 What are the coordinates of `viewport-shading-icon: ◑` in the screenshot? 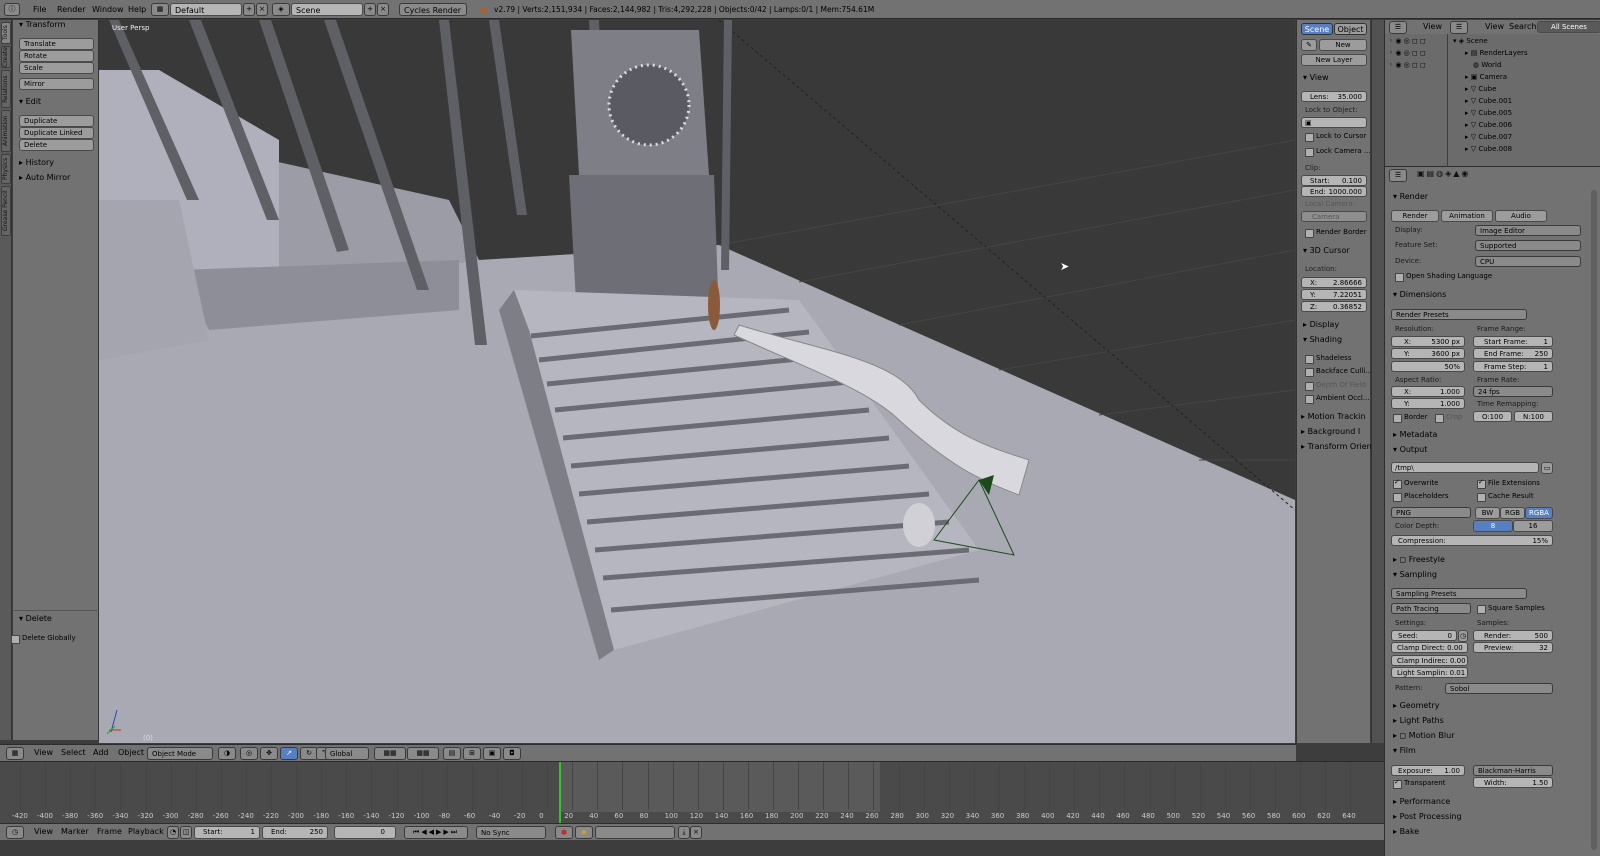 It's located at (227, 753).